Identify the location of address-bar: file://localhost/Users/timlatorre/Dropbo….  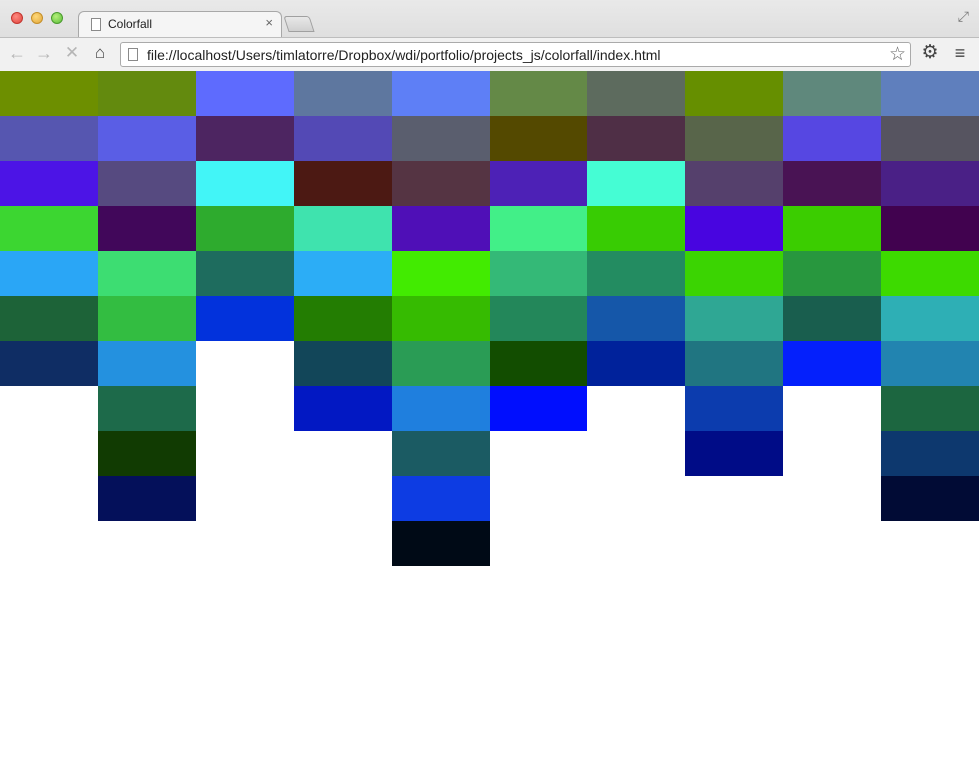
(515, 54).